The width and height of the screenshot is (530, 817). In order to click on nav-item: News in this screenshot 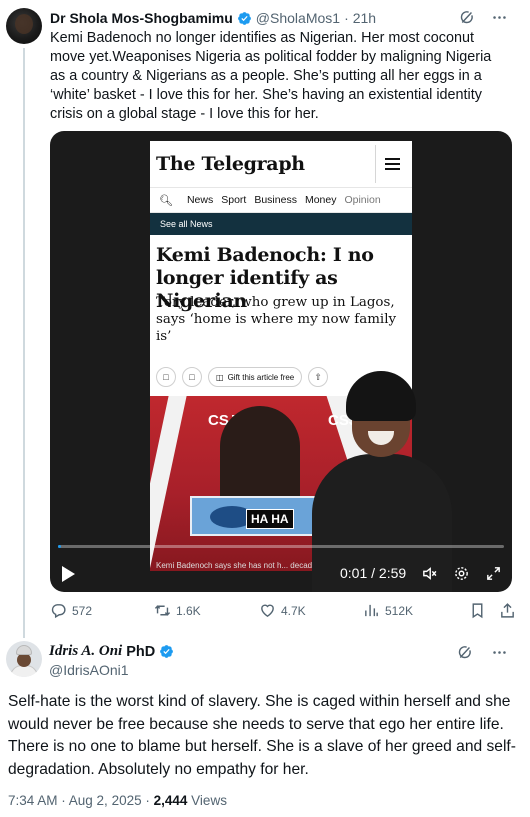, I will do `click(200, 200)`.